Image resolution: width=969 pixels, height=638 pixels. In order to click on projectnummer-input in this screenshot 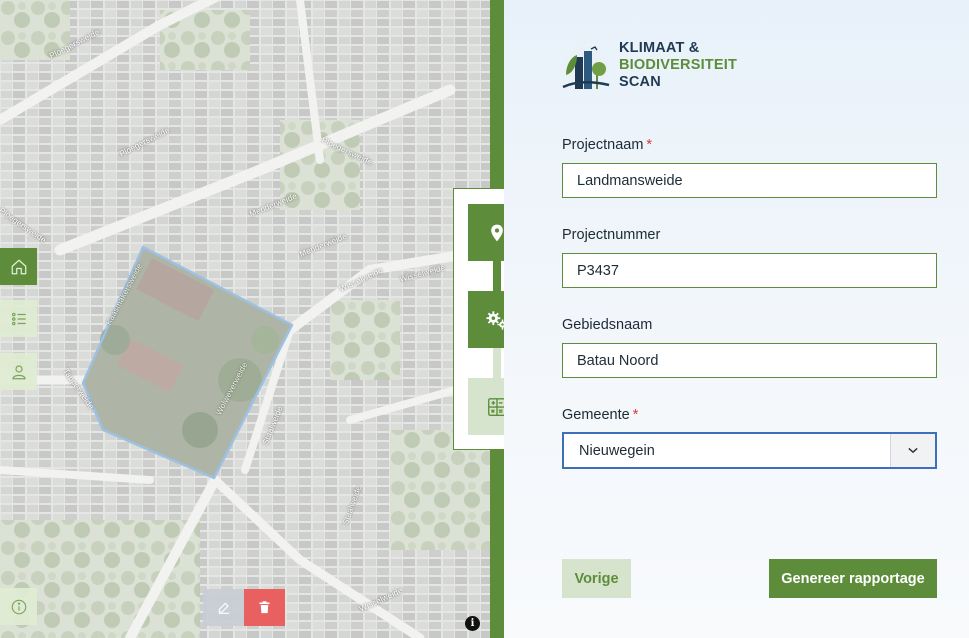, I will do `click(749, 270)`.